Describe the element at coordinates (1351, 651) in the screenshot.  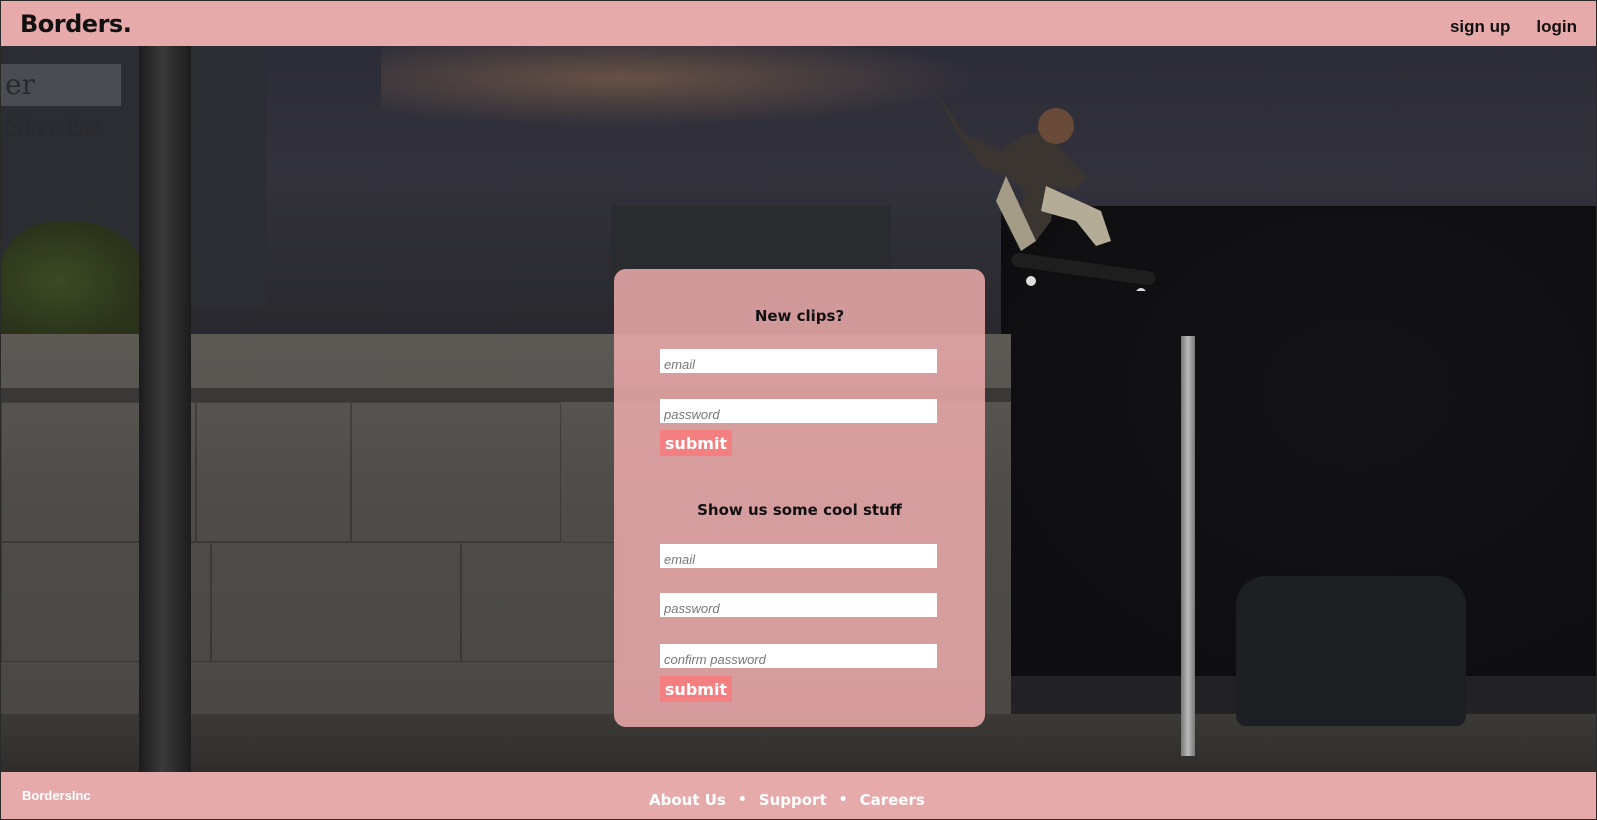
I see `parked-car` at that location.